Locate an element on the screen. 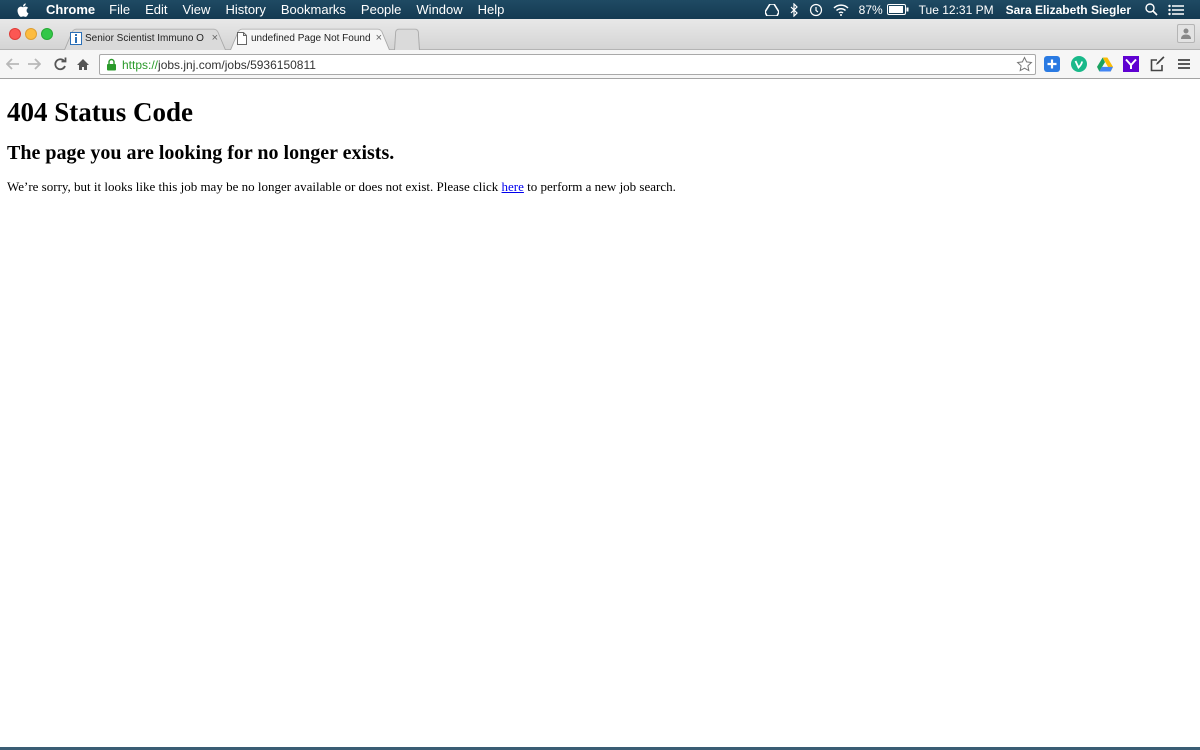 The image size is (1200, 750). back-arrow-icon is located at coordinates (12, 64).